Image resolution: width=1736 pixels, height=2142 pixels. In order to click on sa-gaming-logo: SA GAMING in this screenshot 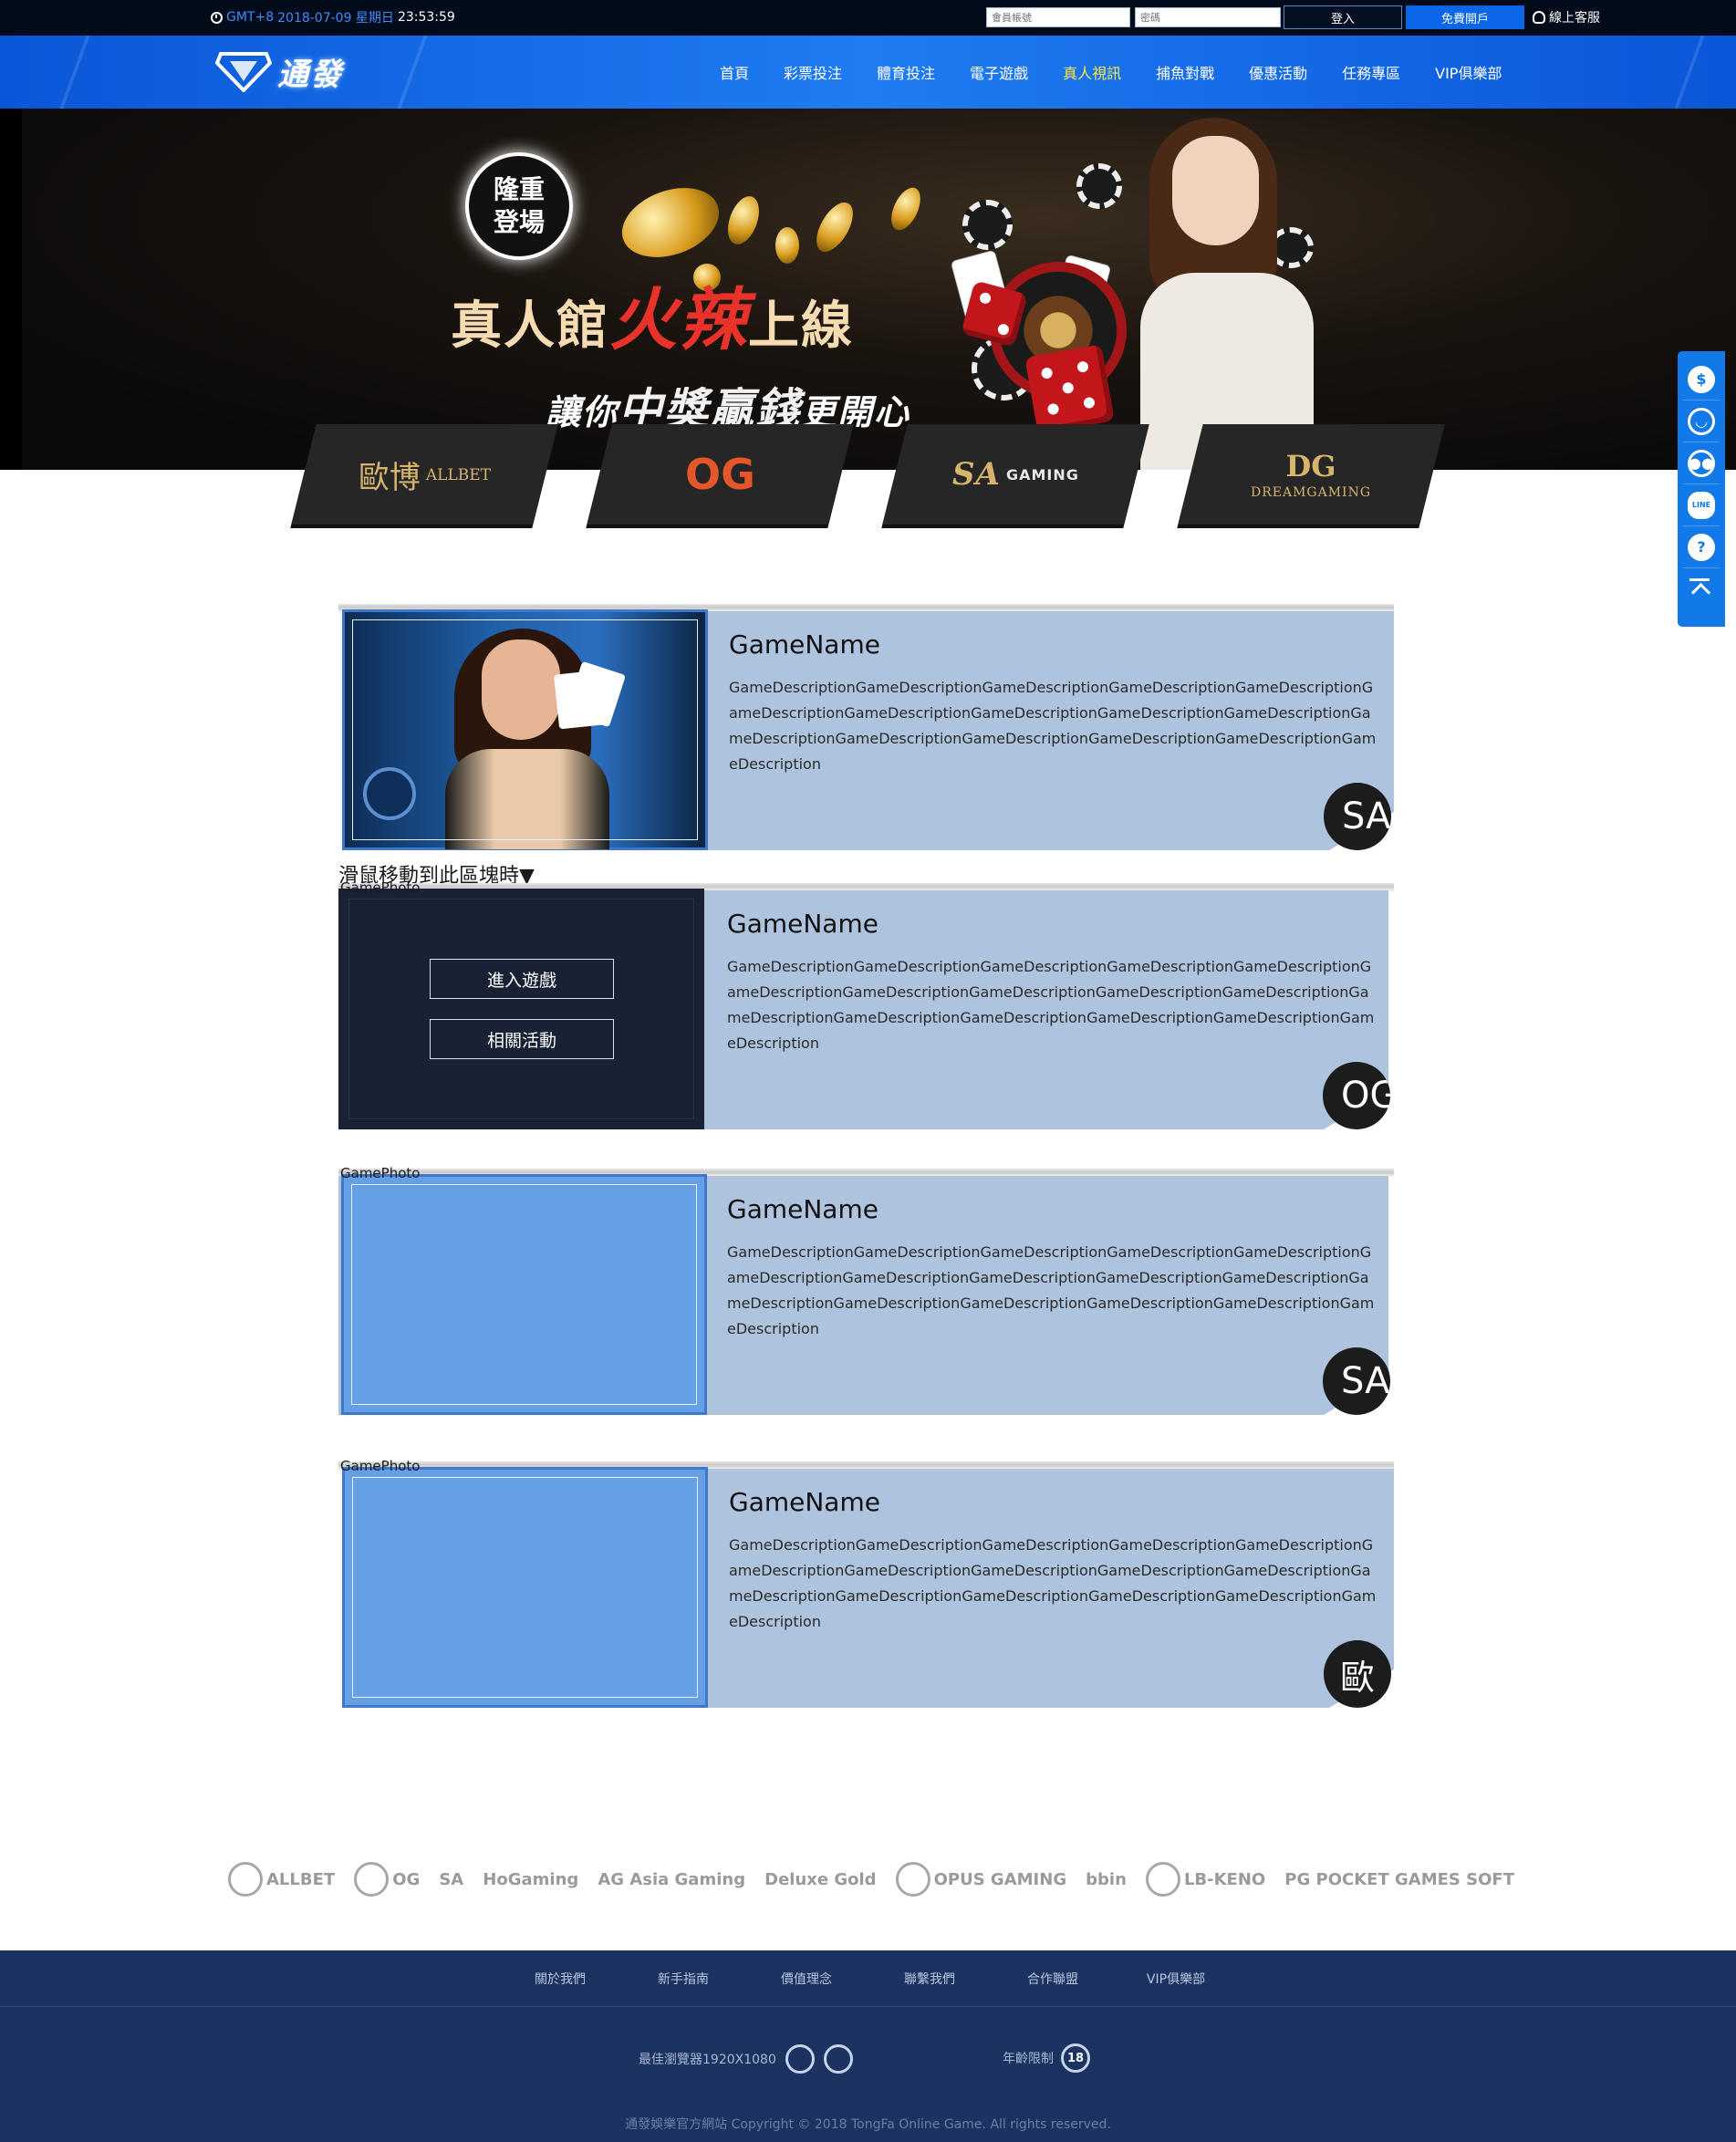, I will do `click(1015, 474)`.